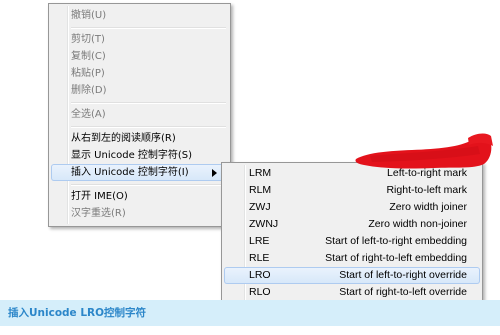 Image resolution: width=500 pixels, height=335 pixels. What do you see at coordinates (89, 90) in the screenshot?
I see `menu-item-label: 删除(D)` at bounding box center [89, 90].